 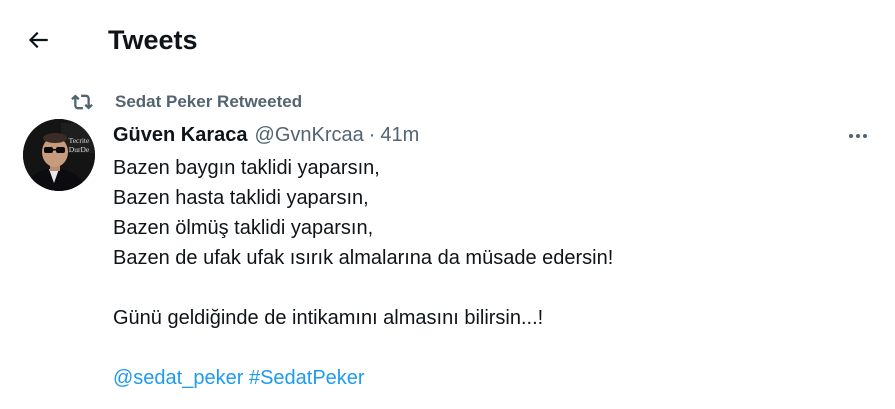 I want to click on avatar: Tecrite DurDe, so click(x=59, y=155).